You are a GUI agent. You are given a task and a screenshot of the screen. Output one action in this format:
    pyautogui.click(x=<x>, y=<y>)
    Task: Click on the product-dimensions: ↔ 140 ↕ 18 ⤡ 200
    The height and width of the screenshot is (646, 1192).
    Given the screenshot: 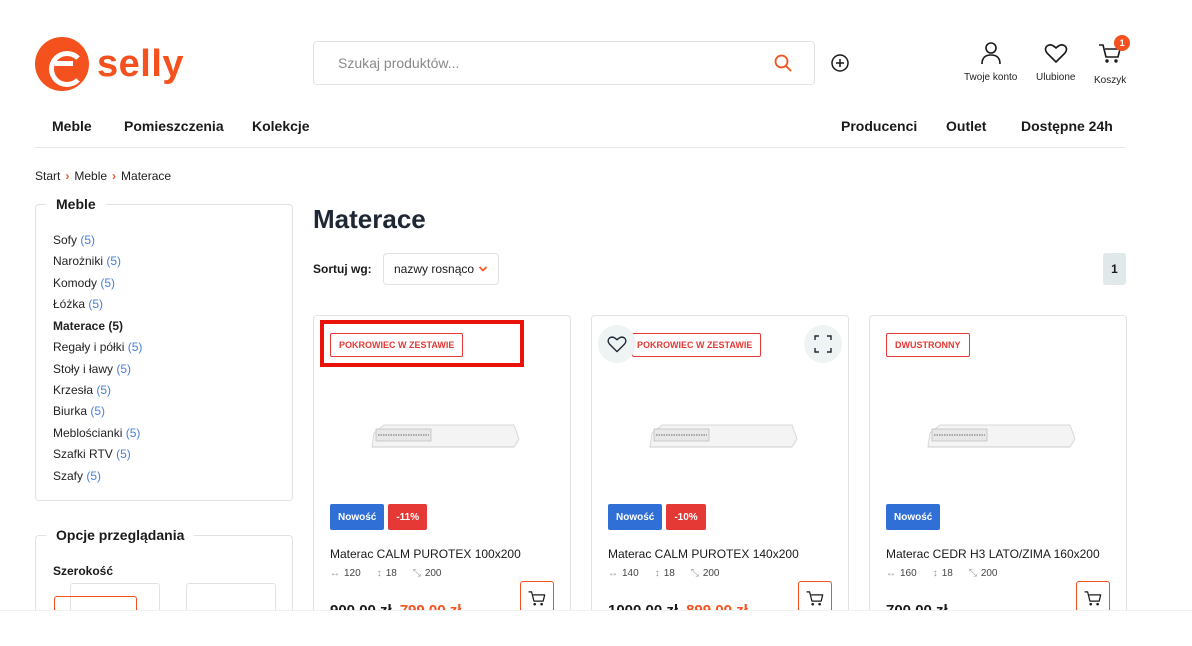 What is the action you would take?
    pyautogui.click(x=664, y=573)
    